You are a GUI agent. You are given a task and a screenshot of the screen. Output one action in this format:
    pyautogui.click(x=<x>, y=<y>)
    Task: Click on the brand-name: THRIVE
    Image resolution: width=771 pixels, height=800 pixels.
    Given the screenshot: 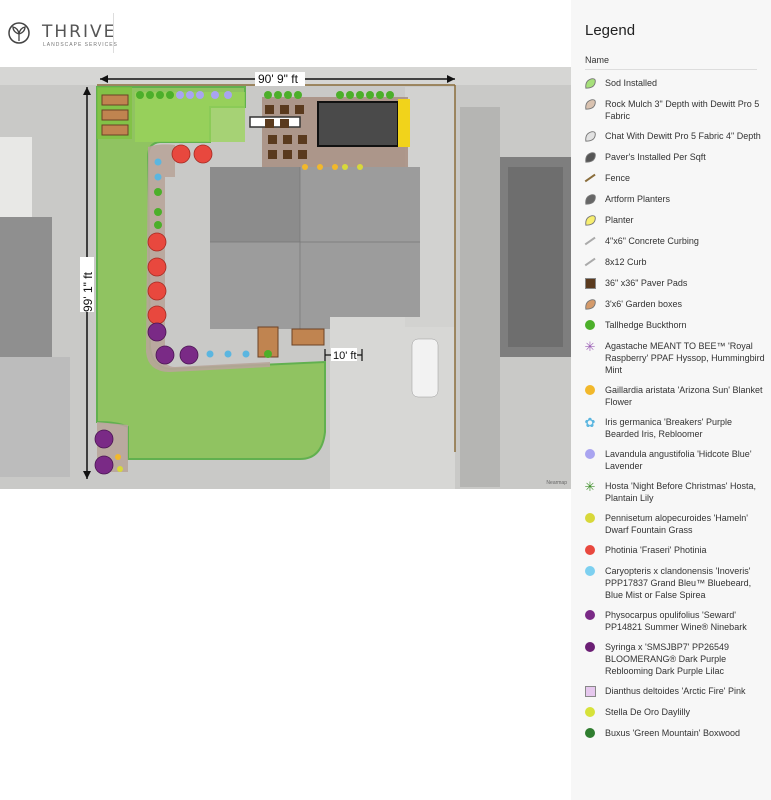 What is the action you would take?
    pyautogui.click(x=79, y=32)
    